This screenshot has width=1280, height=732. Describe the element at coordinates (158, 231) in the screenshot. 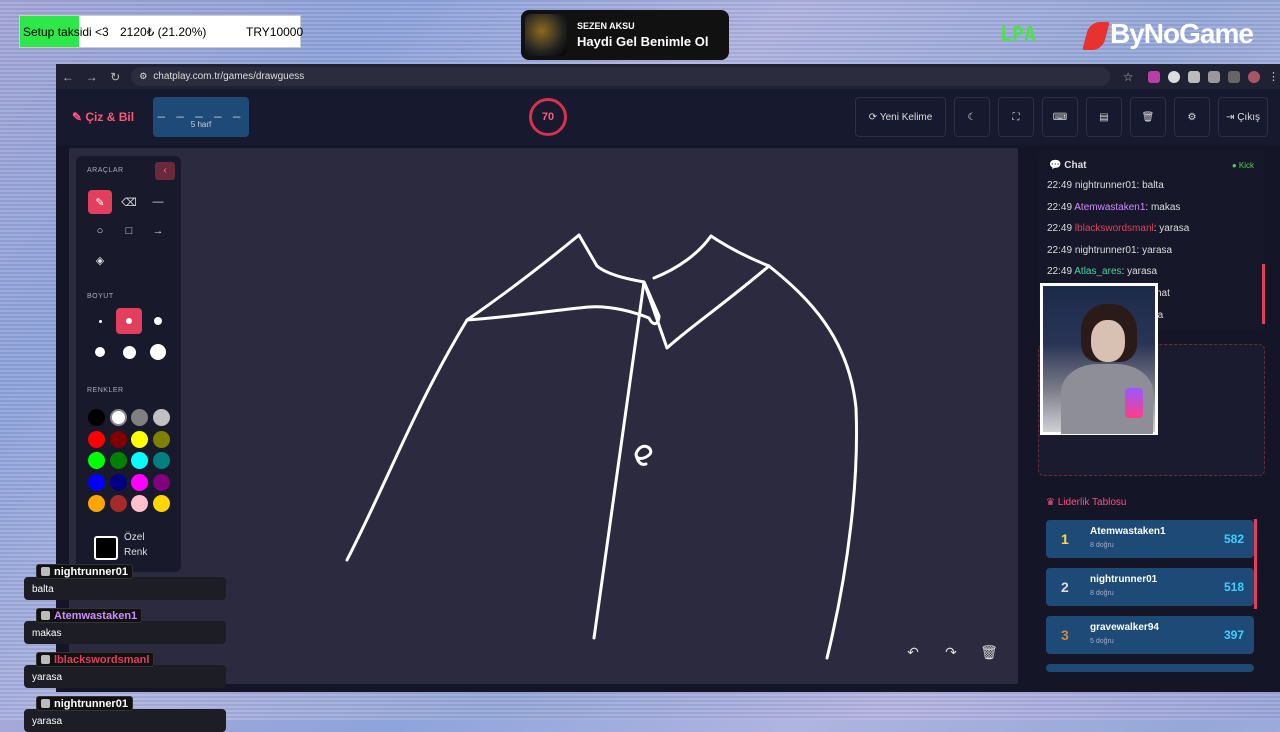

I see `arrow-tool: →` at that location.